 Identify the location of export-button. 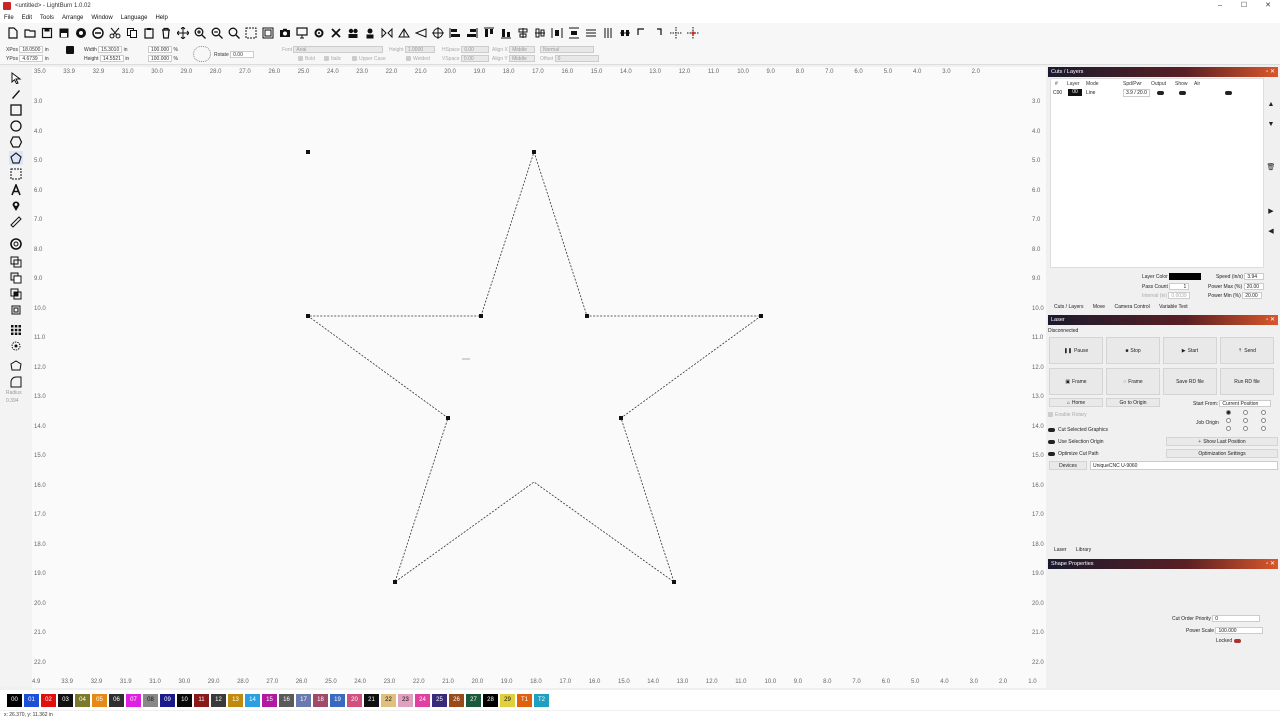
(98, 33).